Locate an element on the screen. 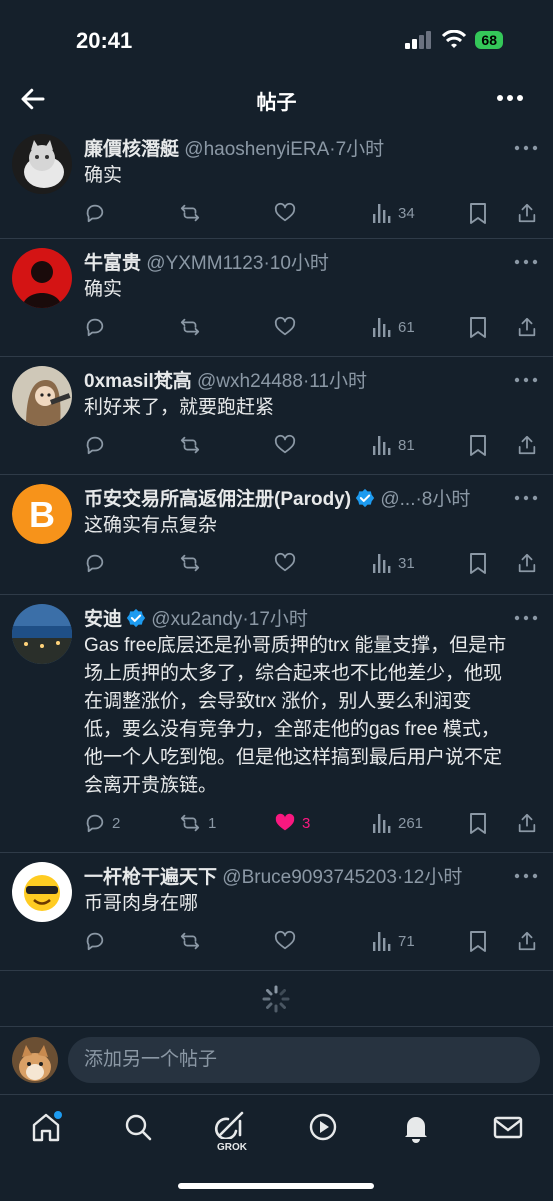 The height and width of the screenshot is (1201, 553). user-avatar is located at coordinates (35, 1060).